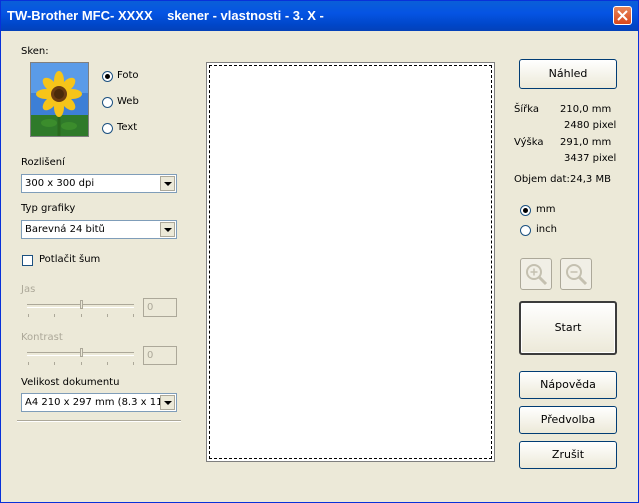 This screenshot has height=503, width=639. I want to click on noise-label: Potlačit šum, so click(69, 259).